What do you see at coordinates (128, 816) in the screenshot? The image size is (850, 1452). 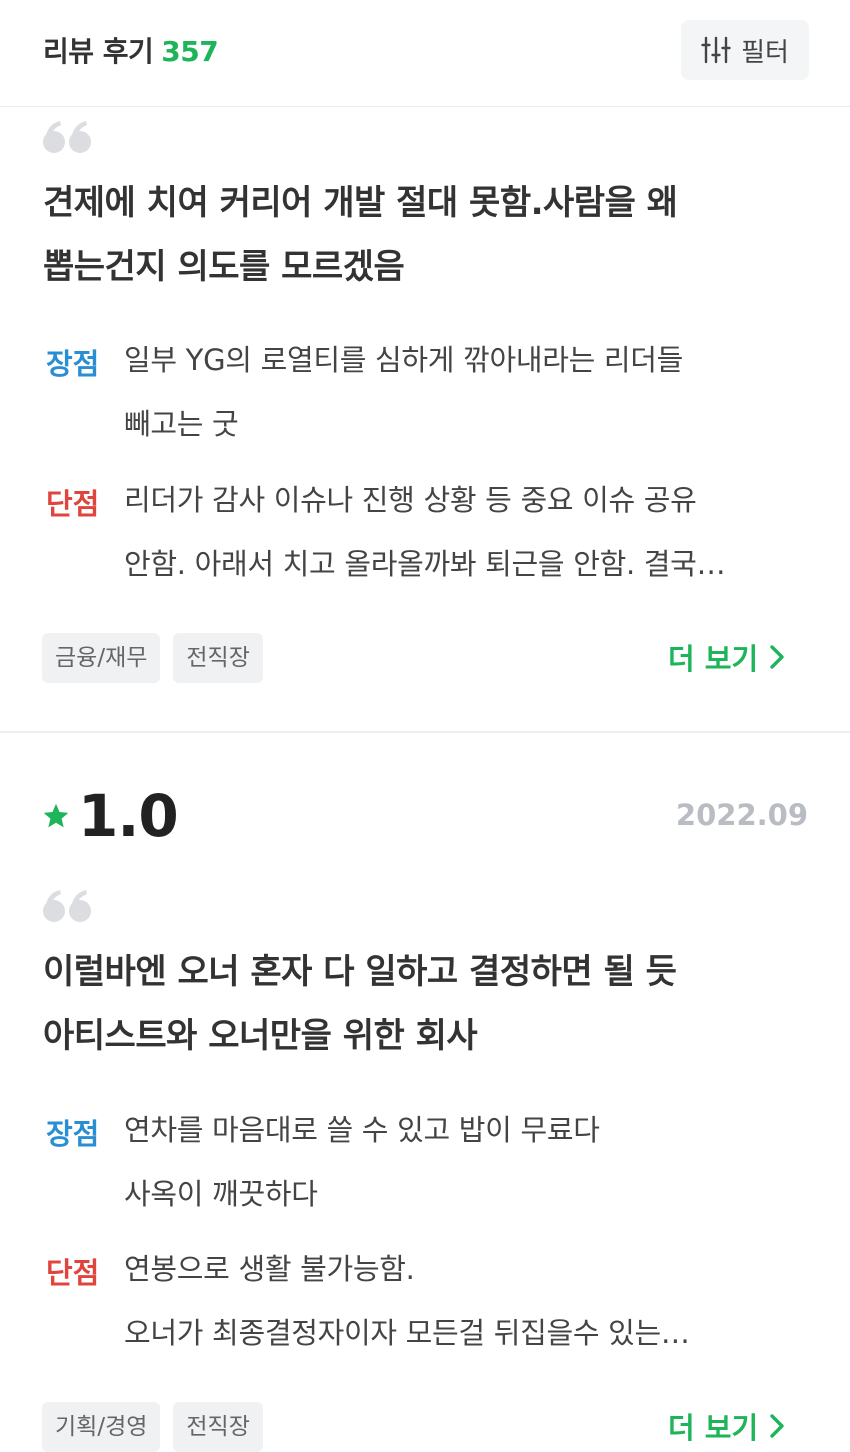 I see `rating-value: 1.0` at bounding box center [128, 816].